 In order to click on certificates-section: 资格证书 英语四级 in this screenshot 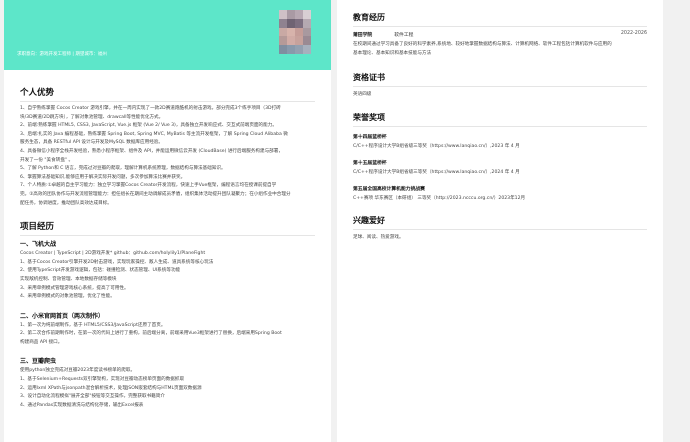, I will do `click(500, 86)`.